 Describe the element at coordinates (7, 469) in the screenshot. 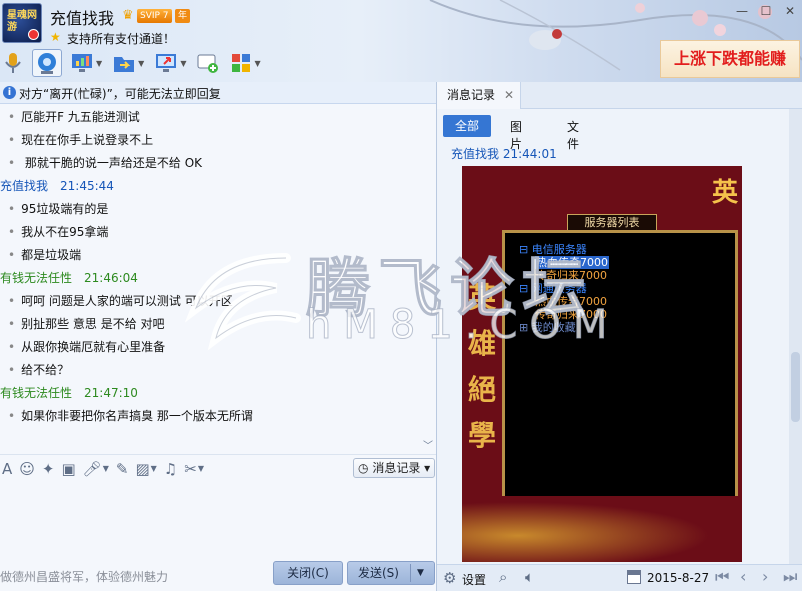

I see `font-icon: A` at that location.